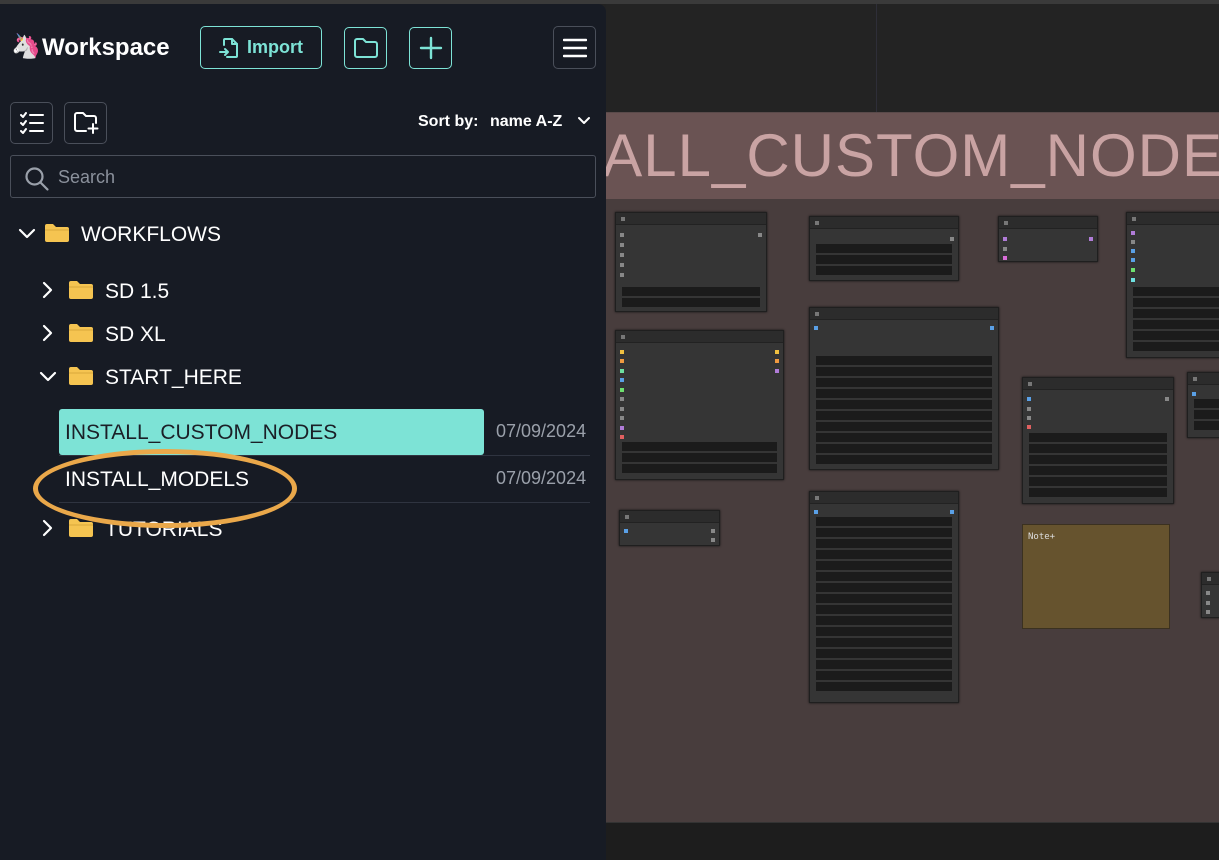  I want to click on menu-button, so click(574, 47).